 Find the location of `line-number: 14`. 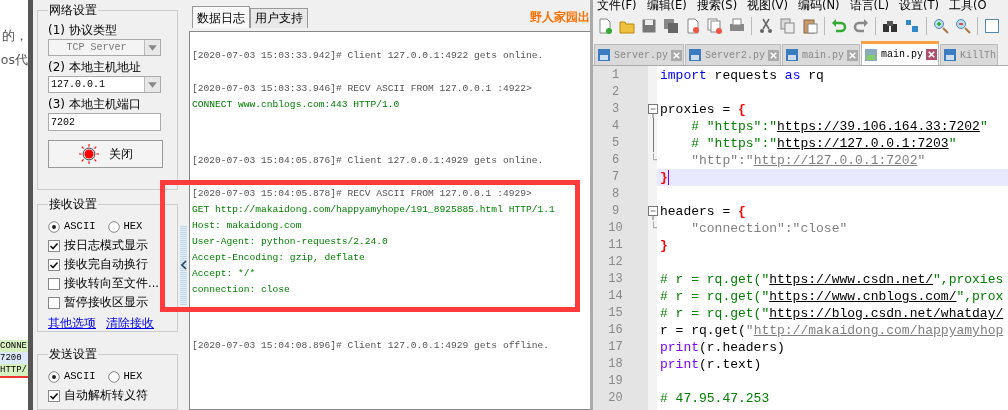

line-number: 14 is located at coordinates (615, 296).